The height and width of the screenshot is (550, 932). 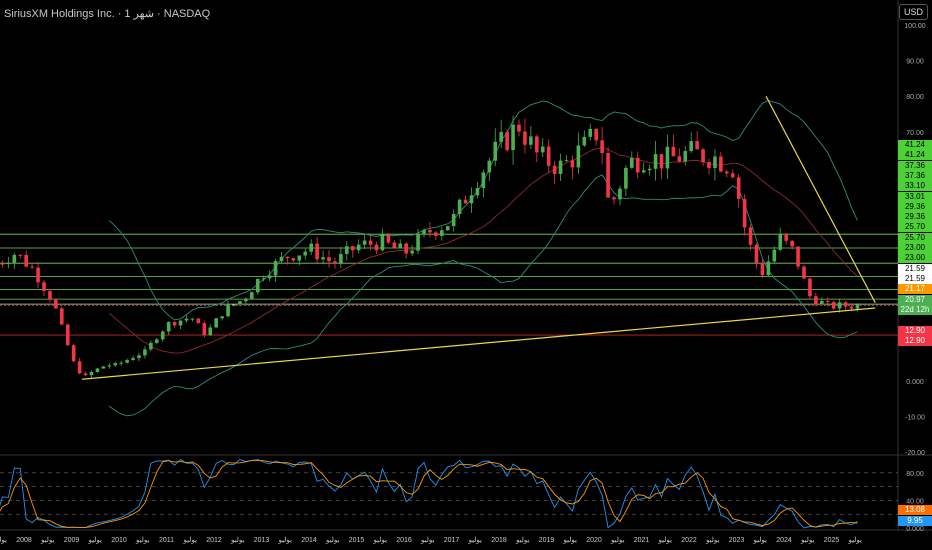 I want to click on price-label-green: 33.01, so click(x=915, y=196).